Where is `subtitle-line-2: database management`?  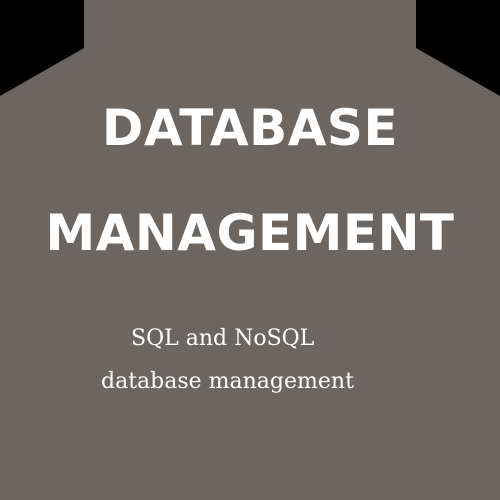
subtitle-line-2: database management is located at coordinates (227, 381).